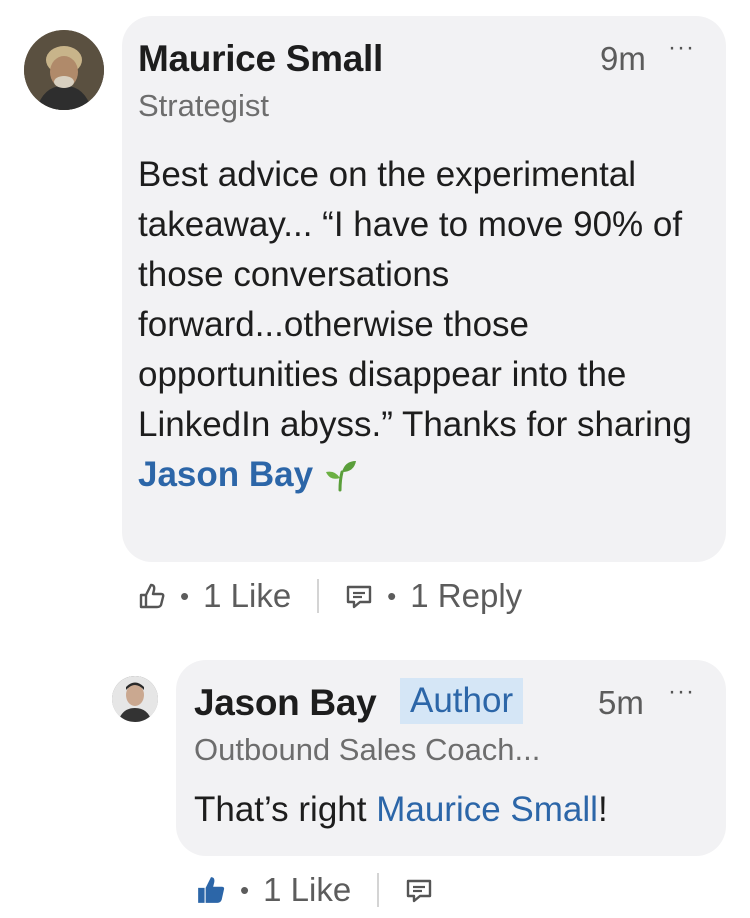 This screenshot has width=750, height=918. I want to click on reply-body-suffix: !, so click(602, 809).